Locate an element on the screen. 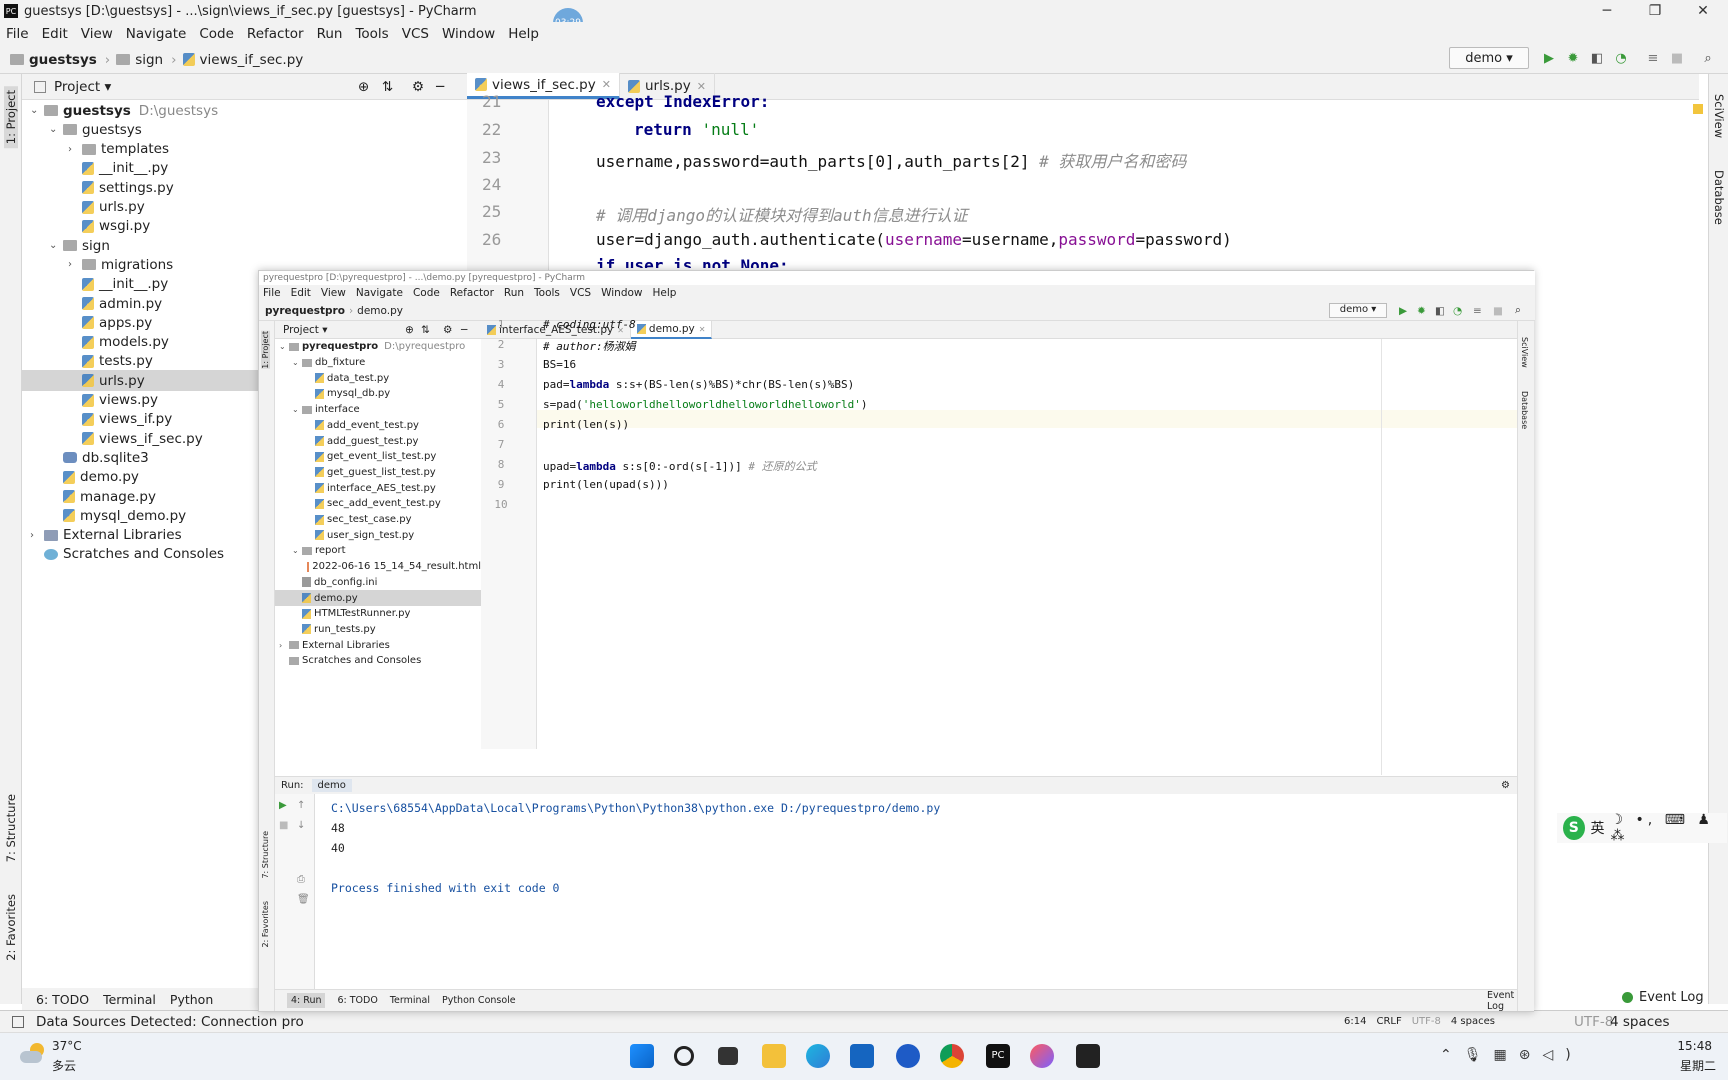  breadcrumb-file: views_if_sec.py is located at coordinates (242, 60).